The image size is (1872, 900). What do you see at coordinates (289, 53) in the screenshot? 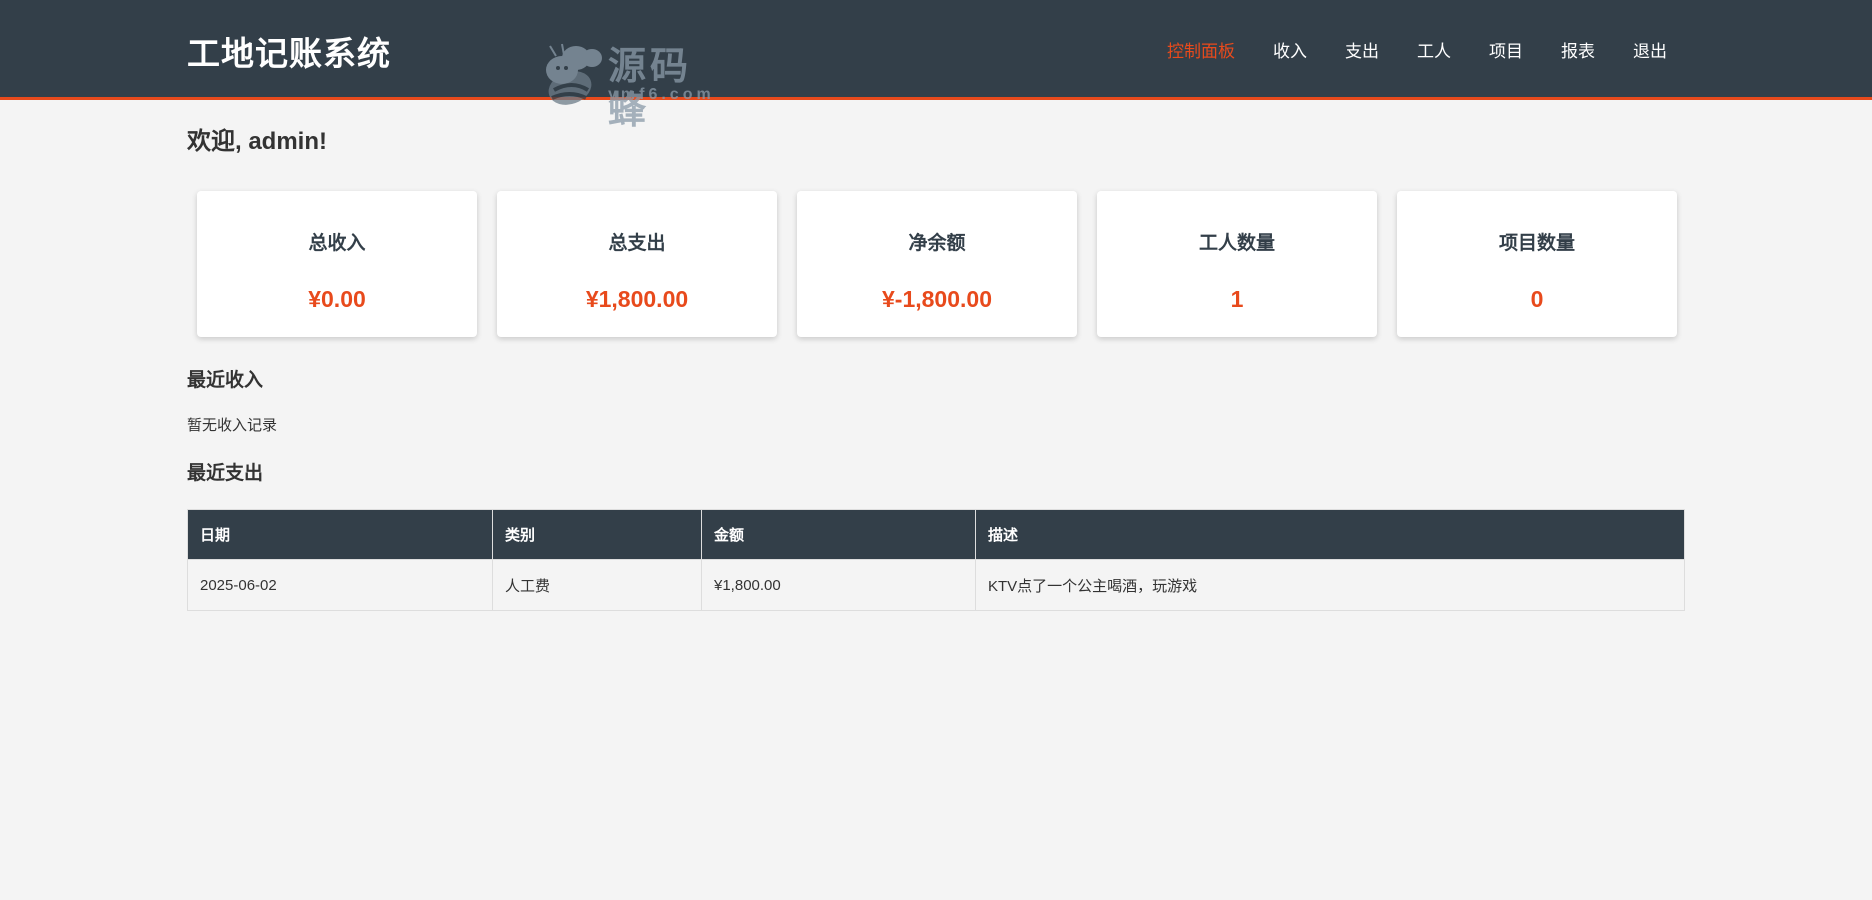
I see `app-title: 工地记账系统` at bounding box center [289, 53].